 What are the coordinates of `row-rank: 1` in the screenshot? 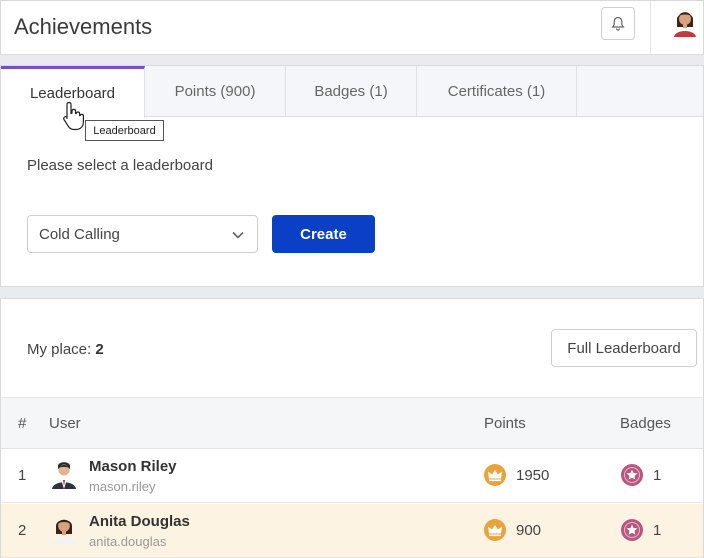 It's located at (22, 475).